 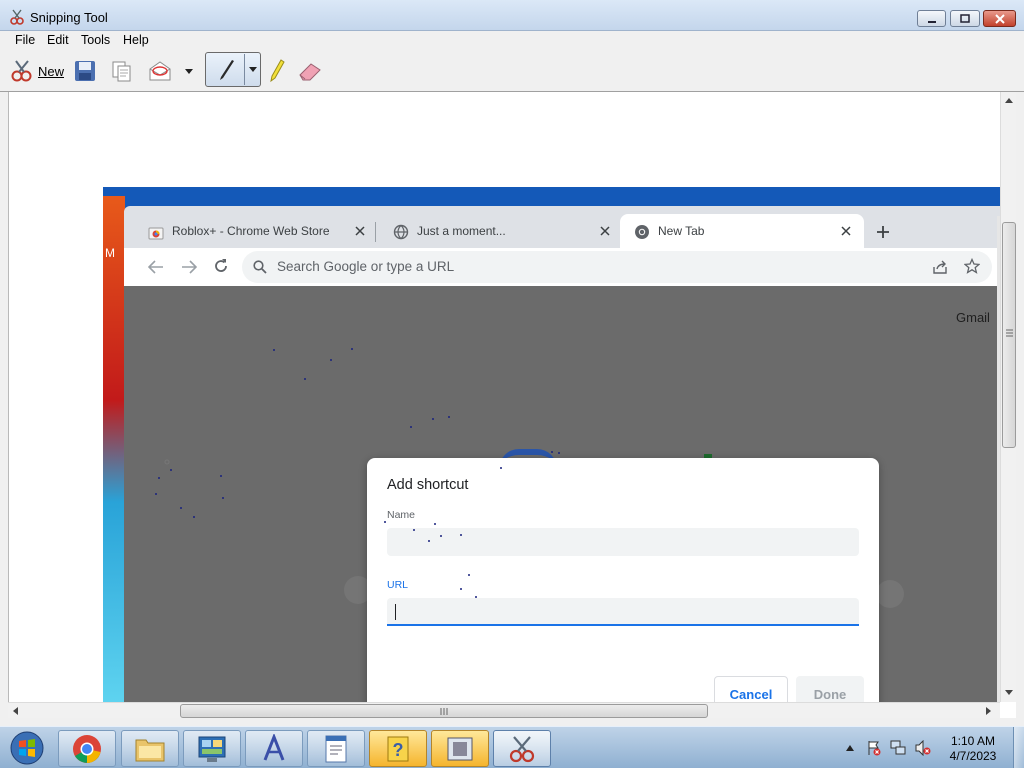 I want to click on close-icon, so click(x=999, y=18).